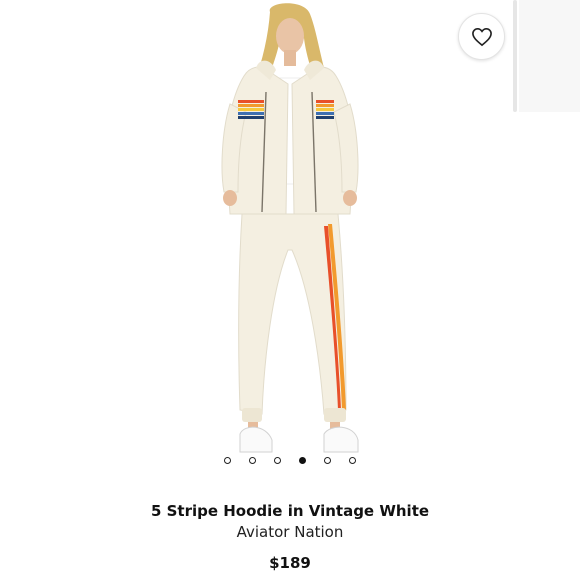 The image size is (580, 580). What do you see at coordinates (290, 563) in the screenshot?
I see `product-price: $189` at bounding box center [290, 563].